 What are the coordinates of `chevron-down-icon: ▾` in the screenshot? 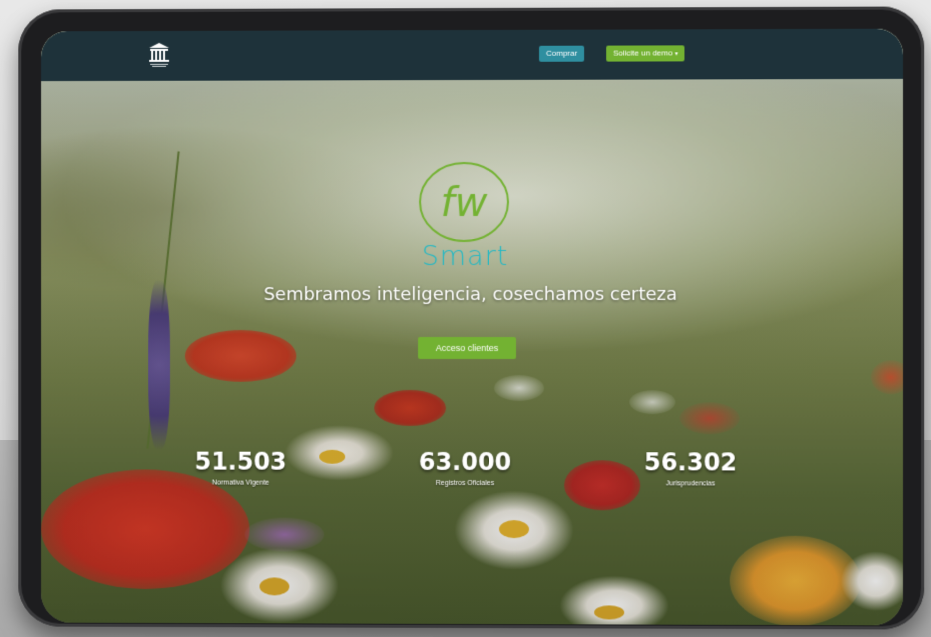 It's located at (676, 54).